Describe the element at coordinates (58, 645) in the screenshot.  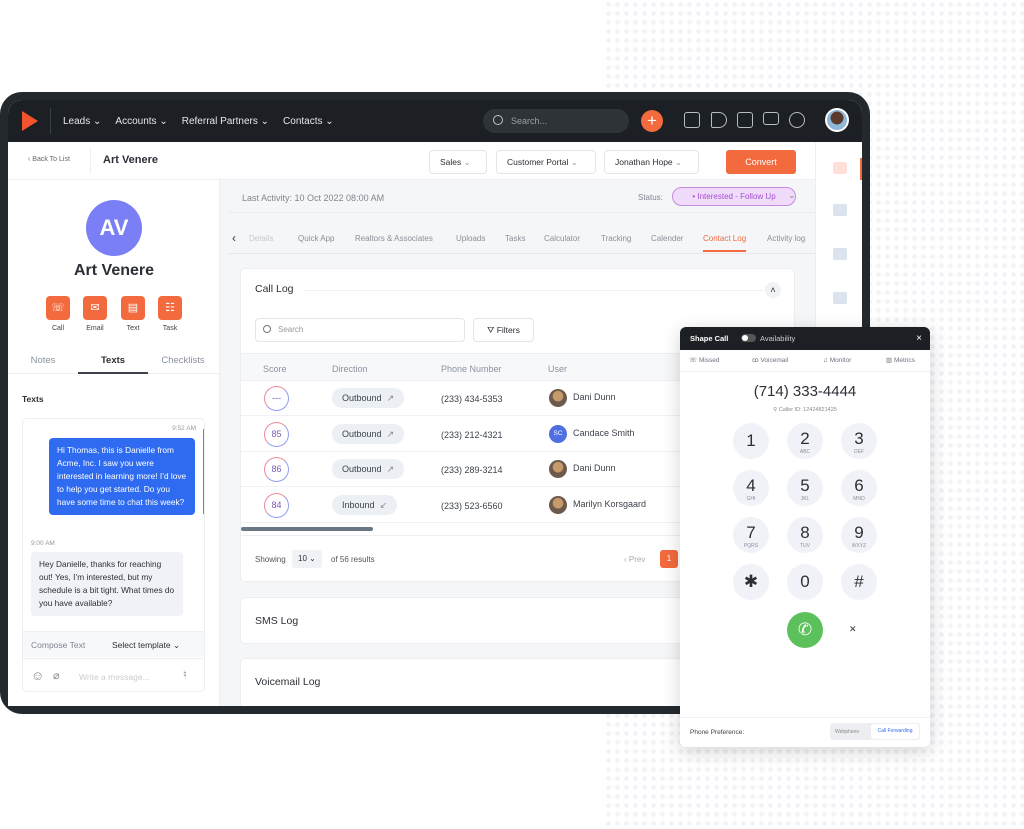
I see `compose-label: Compose Text` at that location.